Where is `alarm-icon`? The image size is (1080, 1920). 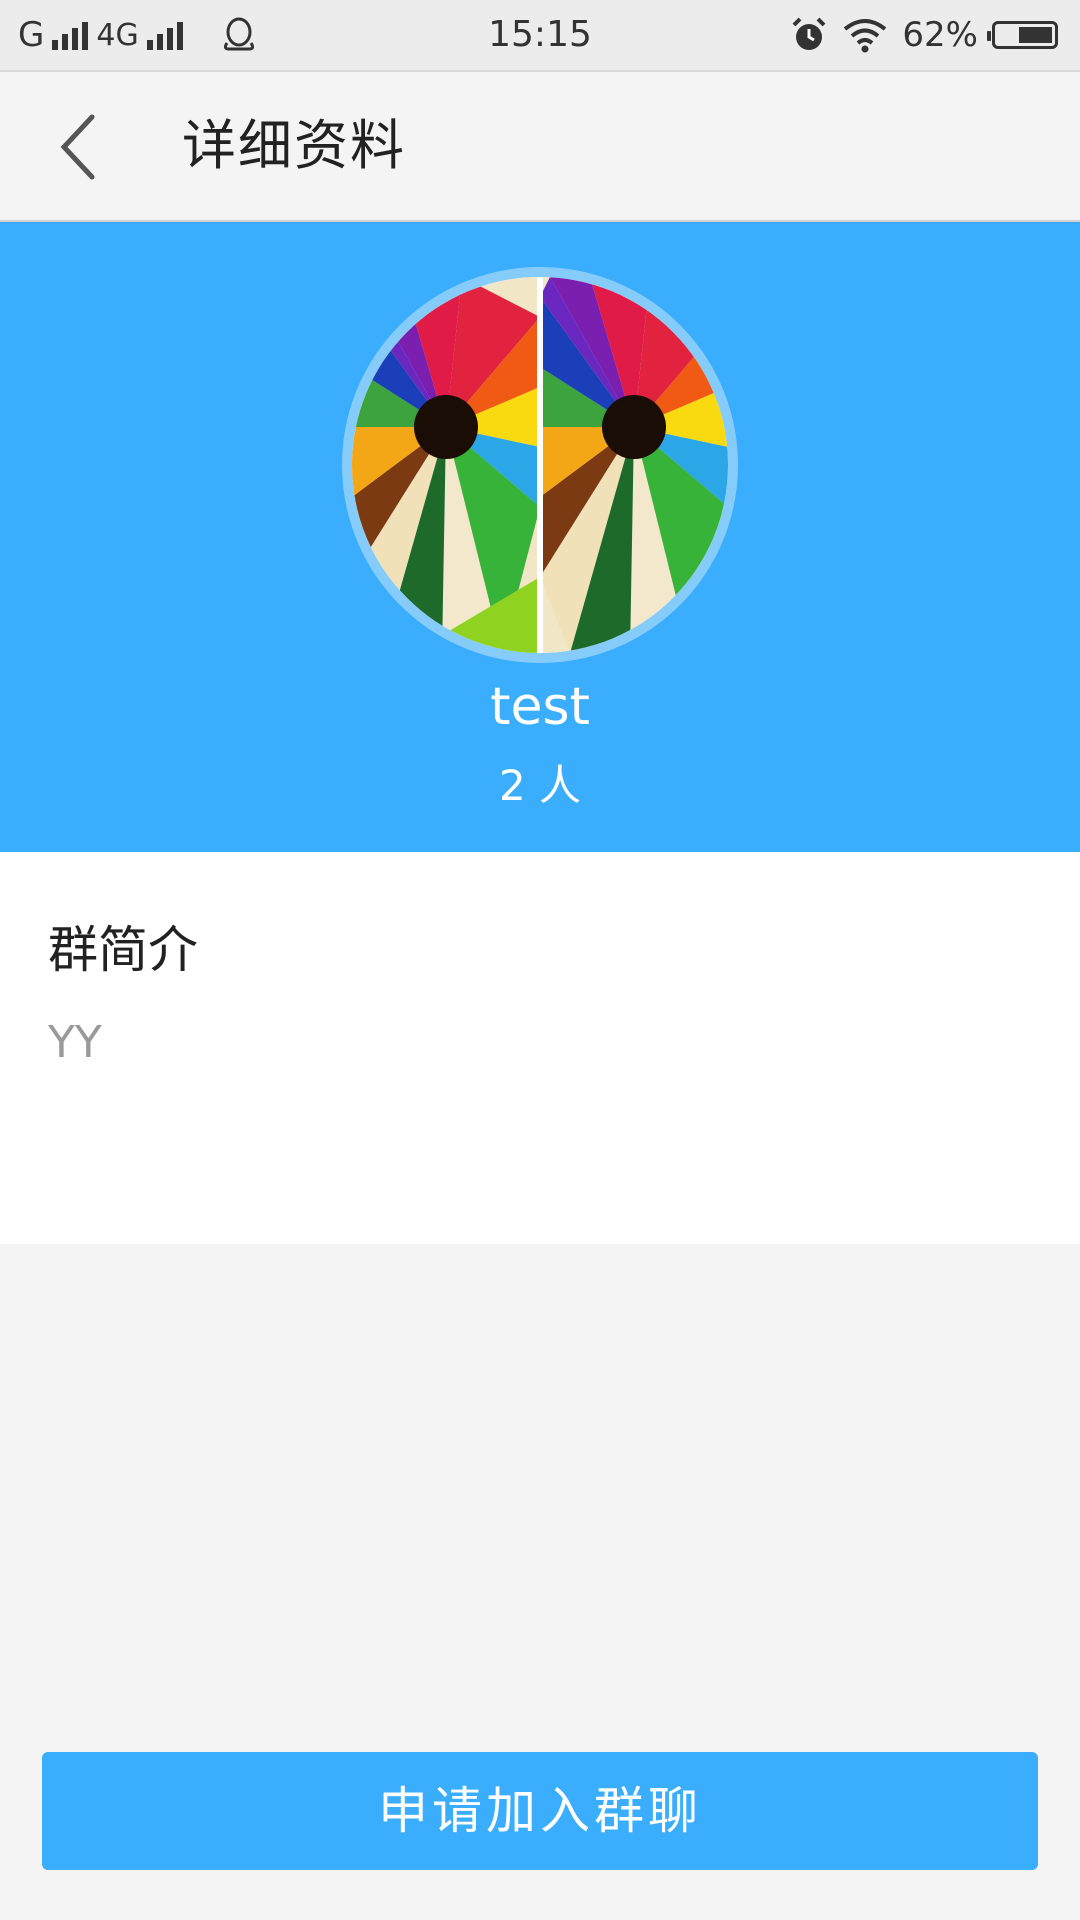
alarm-icon is located at coordinates (809, 33).